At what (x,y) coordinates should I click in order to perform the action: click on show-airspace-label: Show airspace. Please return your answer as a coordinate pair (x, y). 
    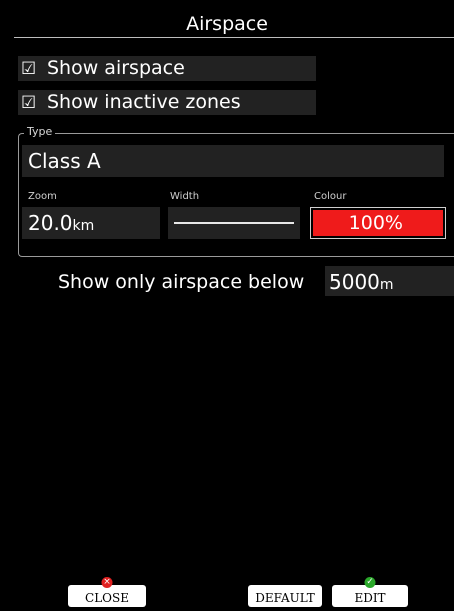
    Looking at the image, I should click on (116, 68).